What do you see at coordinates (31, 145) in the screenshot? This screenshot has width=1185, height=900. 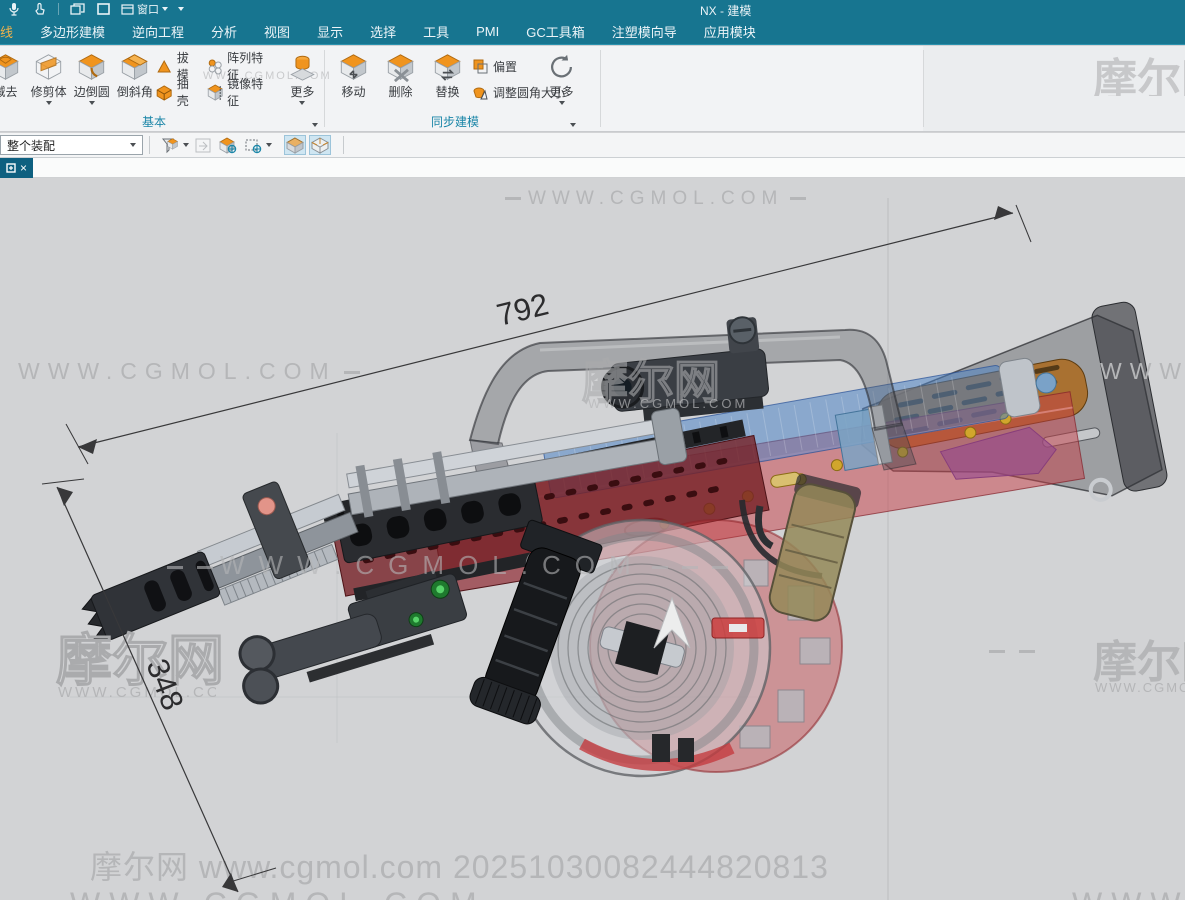 I see `selection-scope-value: 整个装配` at bounding box center [31, 145].